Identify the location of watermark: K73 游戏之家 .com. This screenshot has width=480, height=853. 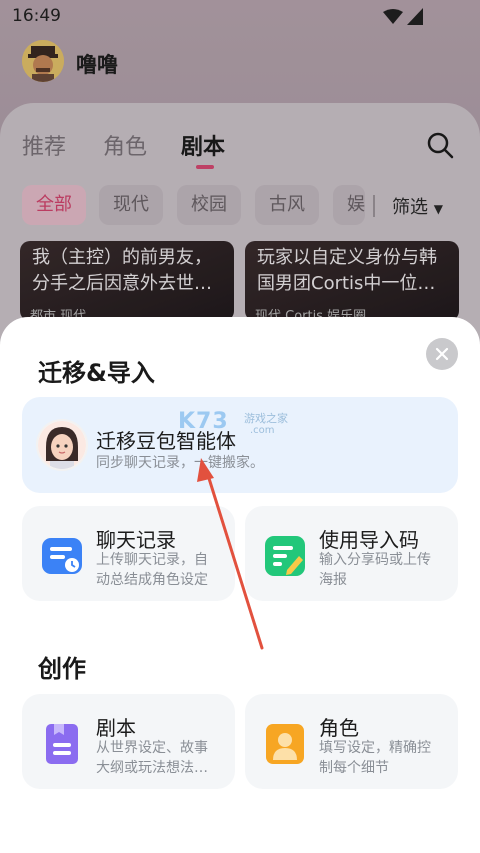
(243, 425).